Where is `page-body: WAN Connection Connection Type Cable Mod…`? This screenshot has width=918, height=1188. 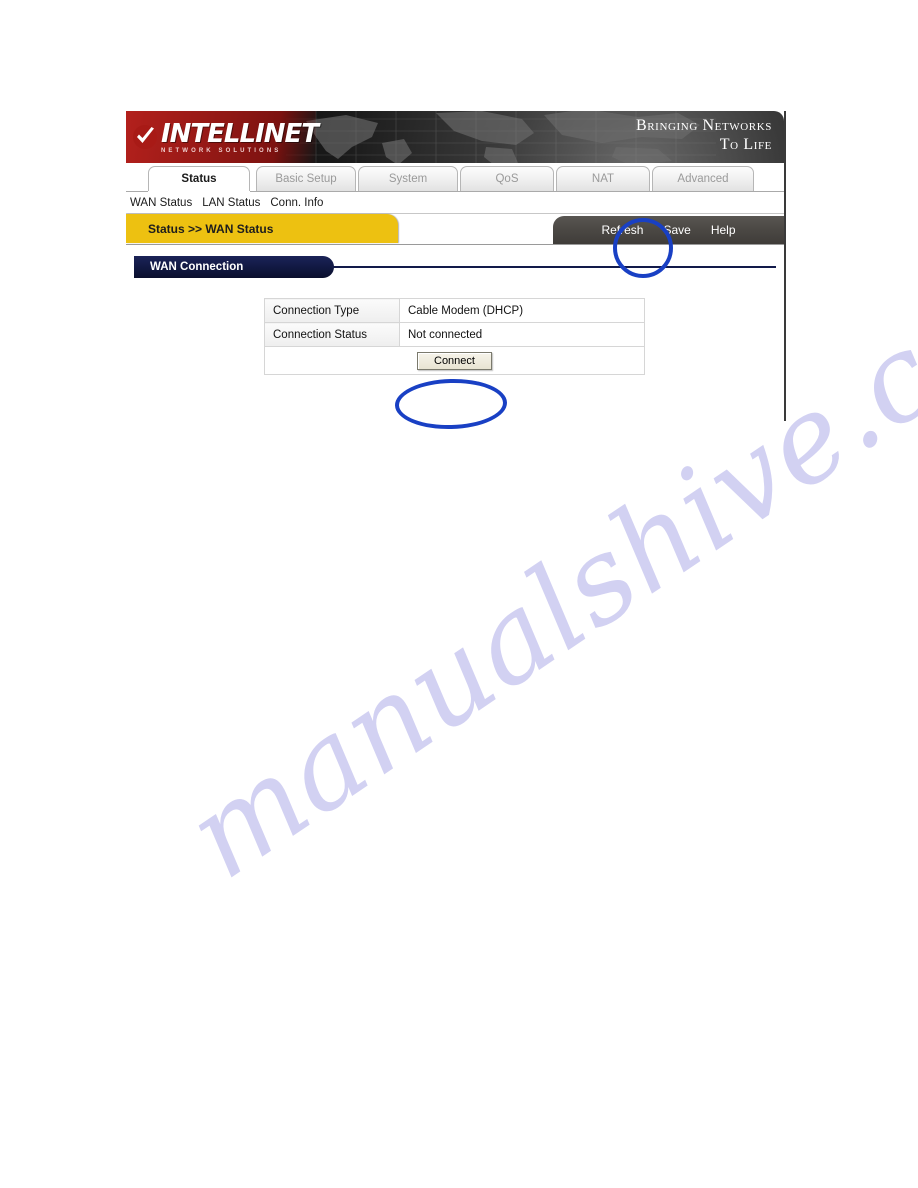 page-body: WAN Connection Connection Type Cable Mod… is located at coordinates (455, 333).